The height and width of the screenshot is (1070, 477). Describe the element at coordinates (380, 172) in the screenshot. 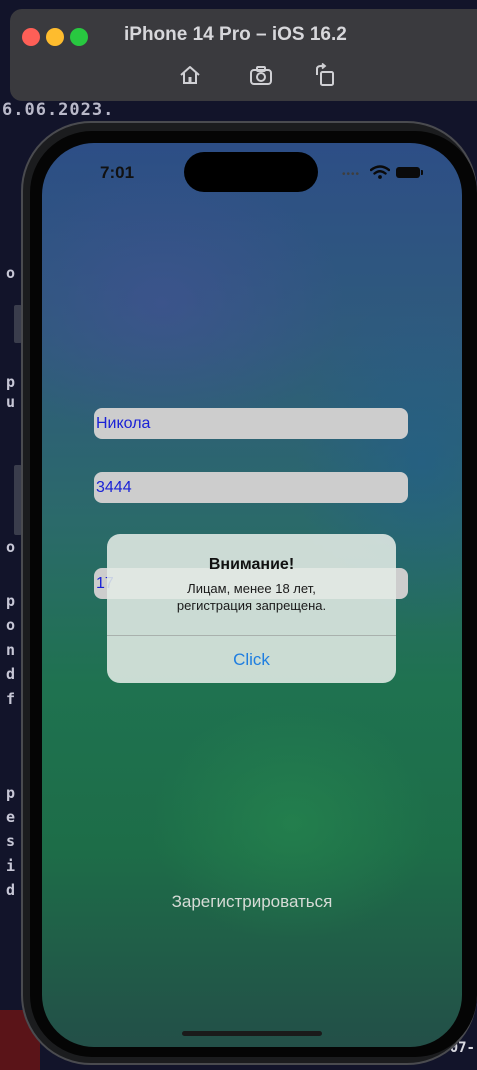

I see `wifi-icon` at that location.